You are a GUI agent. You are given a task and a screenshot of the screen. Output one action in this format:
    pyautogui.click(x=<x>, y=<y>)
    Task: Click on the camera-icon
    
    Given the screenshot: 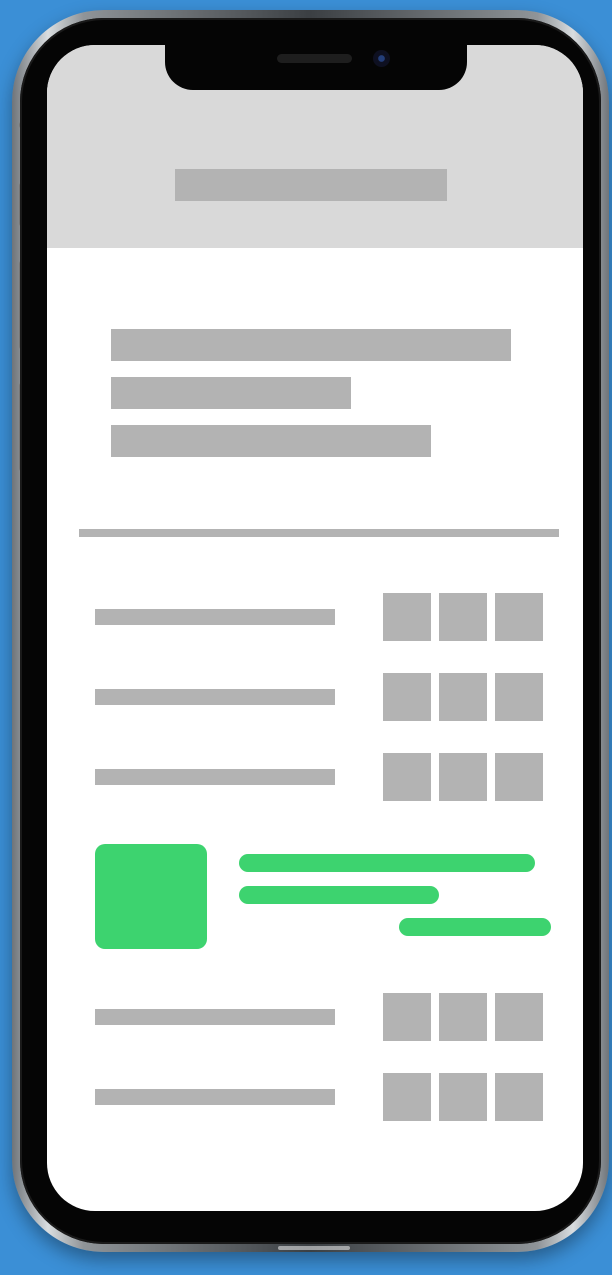 What is the action you would take?
    pyautogui.click(x=381, y=58)
    